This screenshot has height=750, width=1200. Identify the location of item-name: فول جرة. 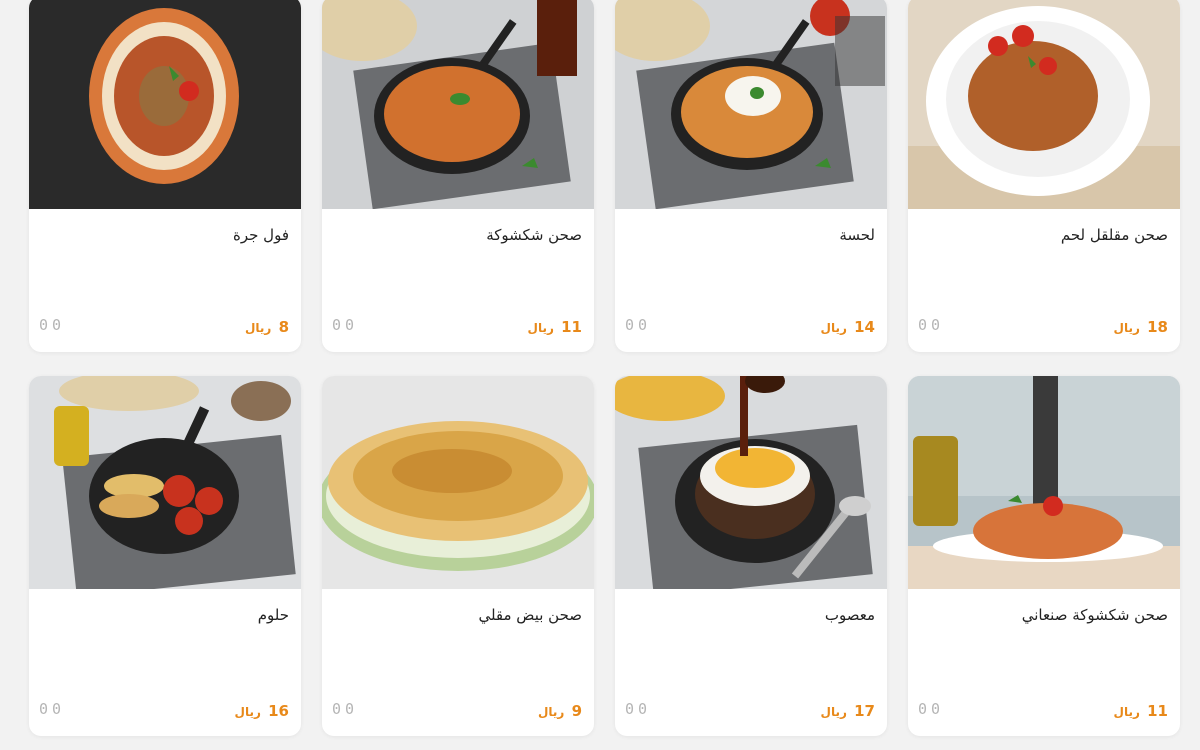
(261, 235).